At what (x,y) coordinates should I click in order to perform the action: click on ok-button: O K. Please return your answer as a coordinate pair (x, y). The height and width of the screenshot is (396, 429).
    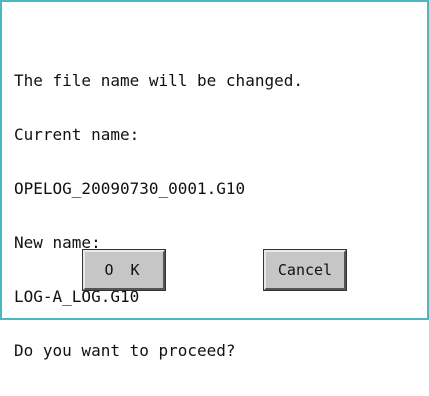
    Looking at the image, I should click on (124, 270).